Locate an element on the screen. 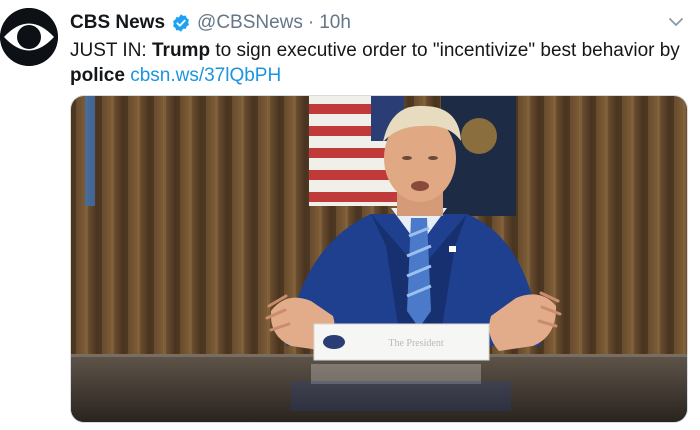  timestamp: 10h is located at coordinates (335, 23).